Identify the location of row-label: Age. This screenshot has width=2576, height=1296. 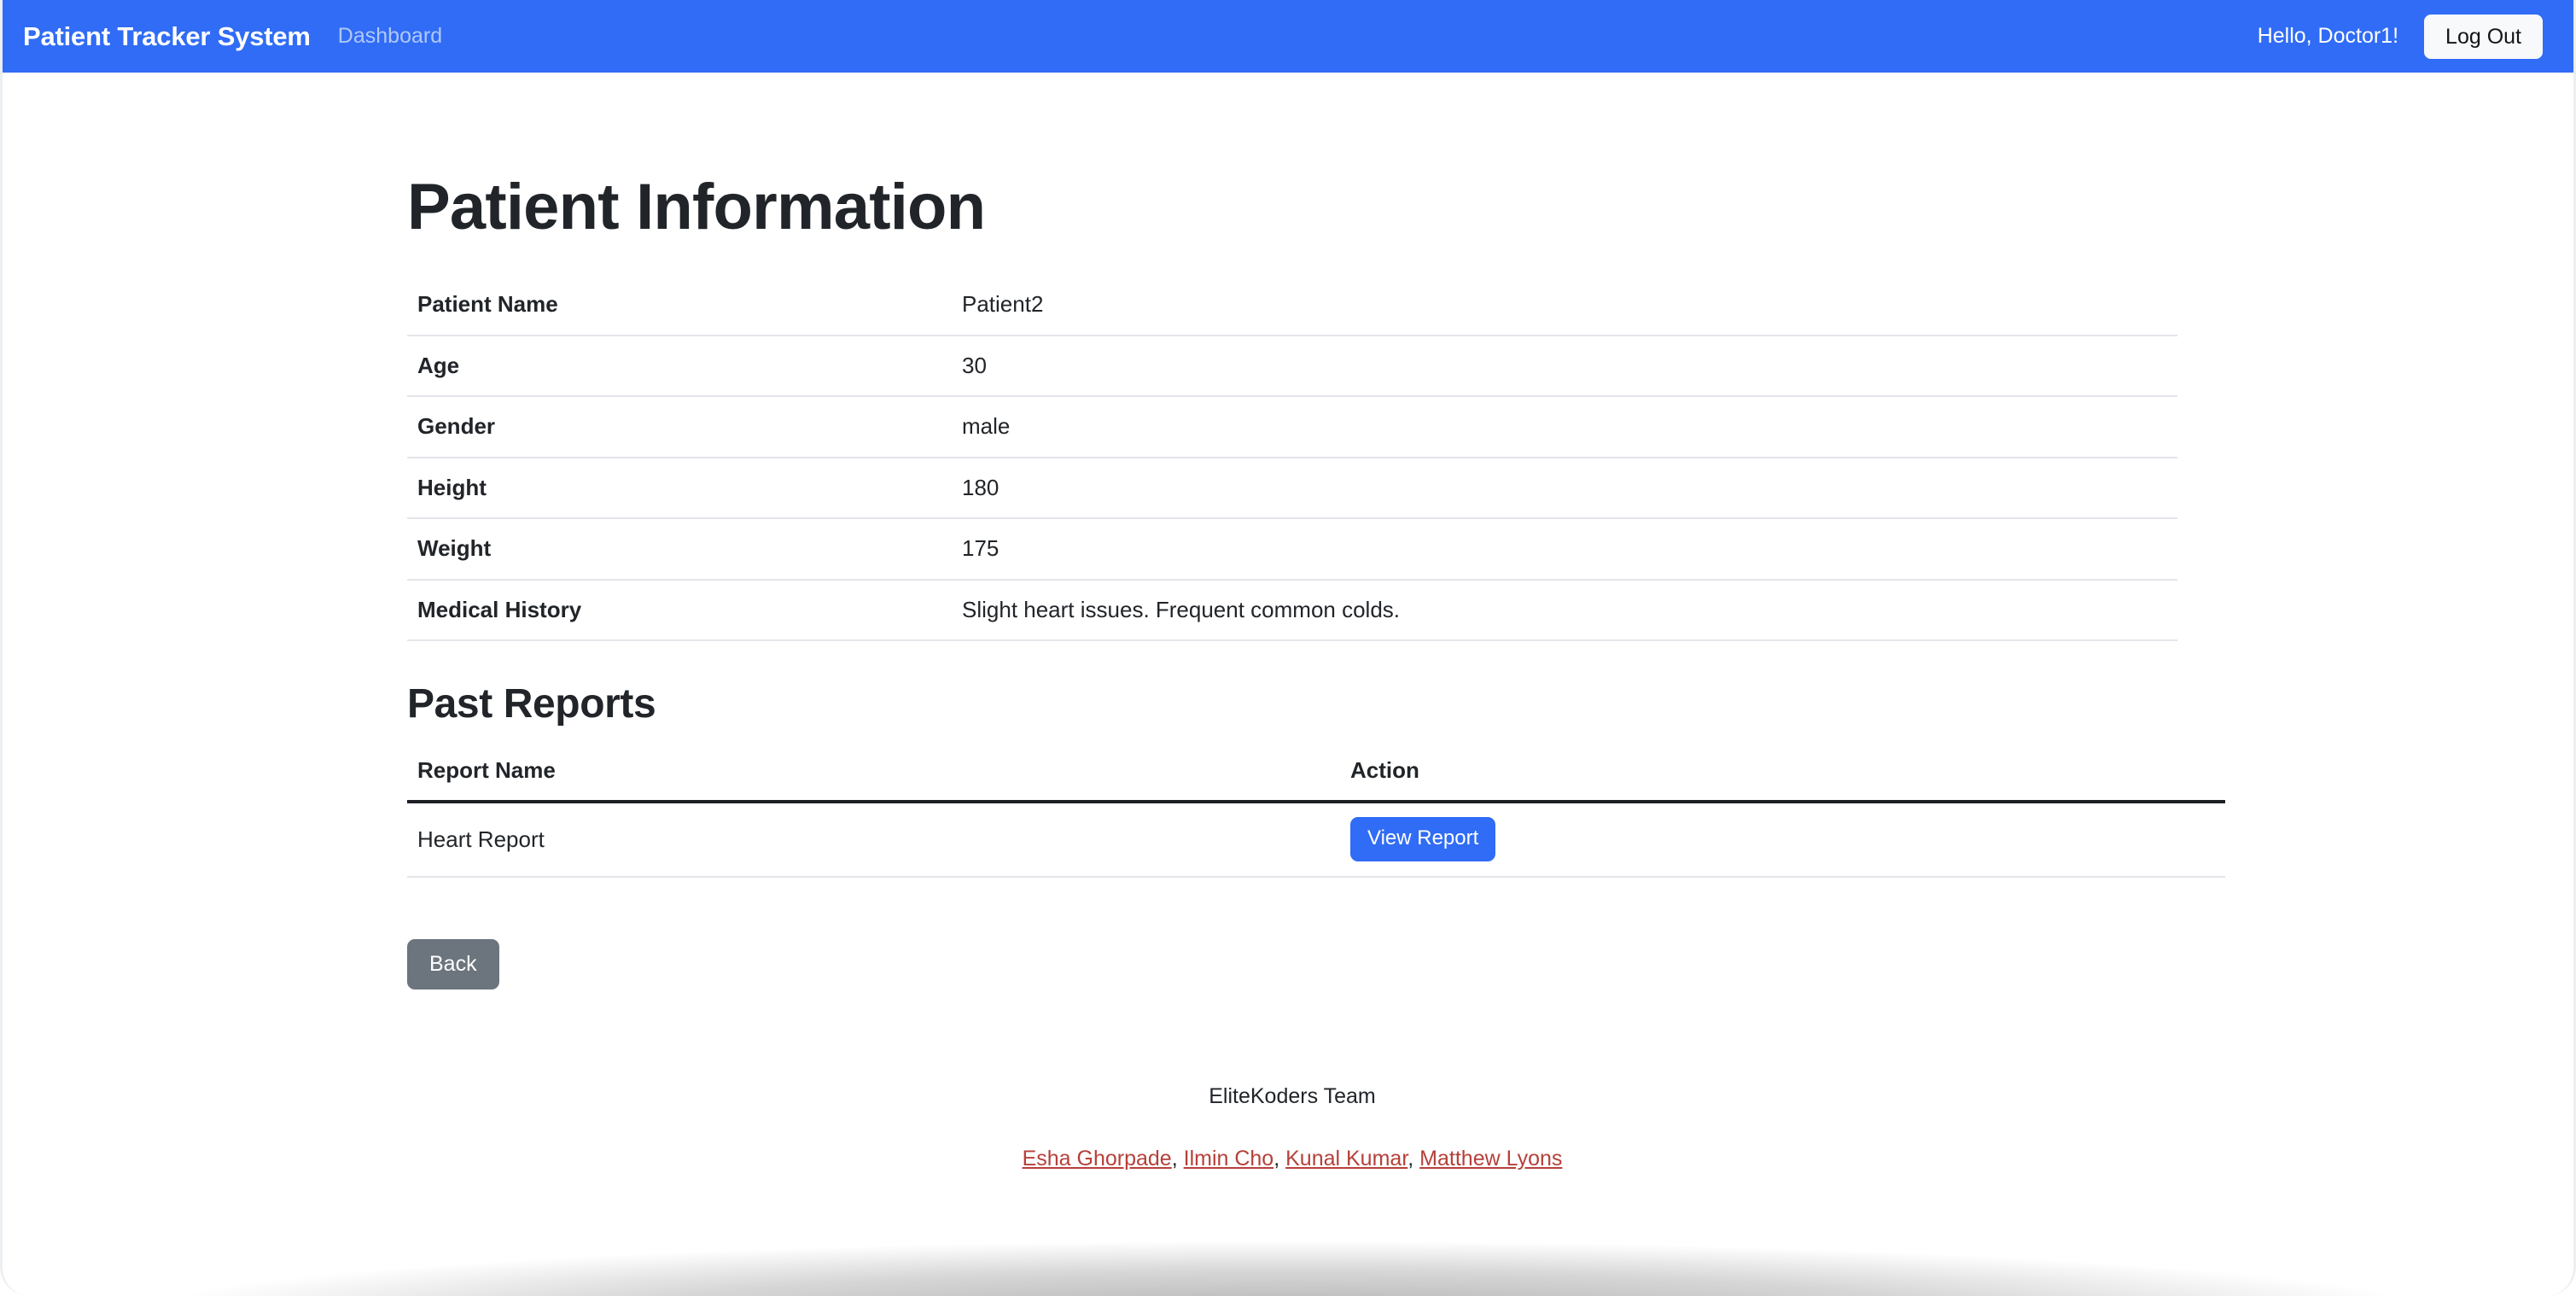
(679, 366).